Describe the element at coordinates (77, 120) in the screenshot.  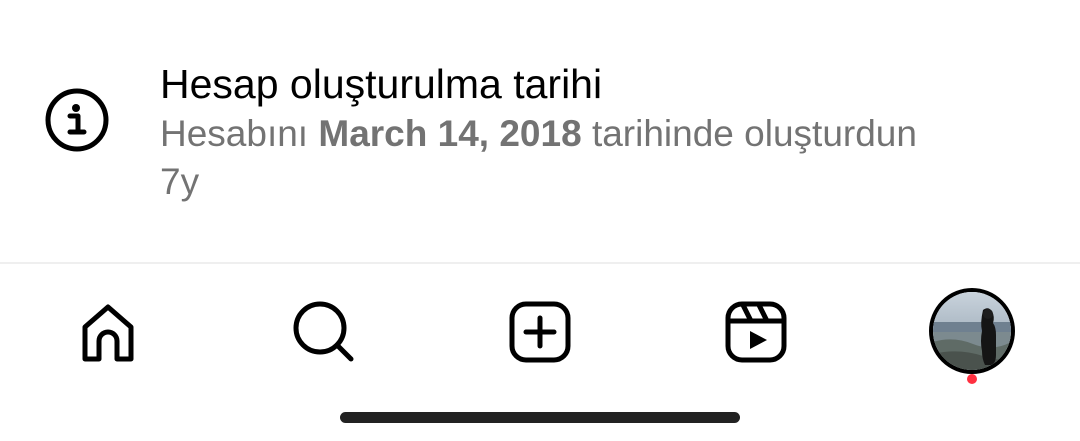
I see `info-icon` at that location.